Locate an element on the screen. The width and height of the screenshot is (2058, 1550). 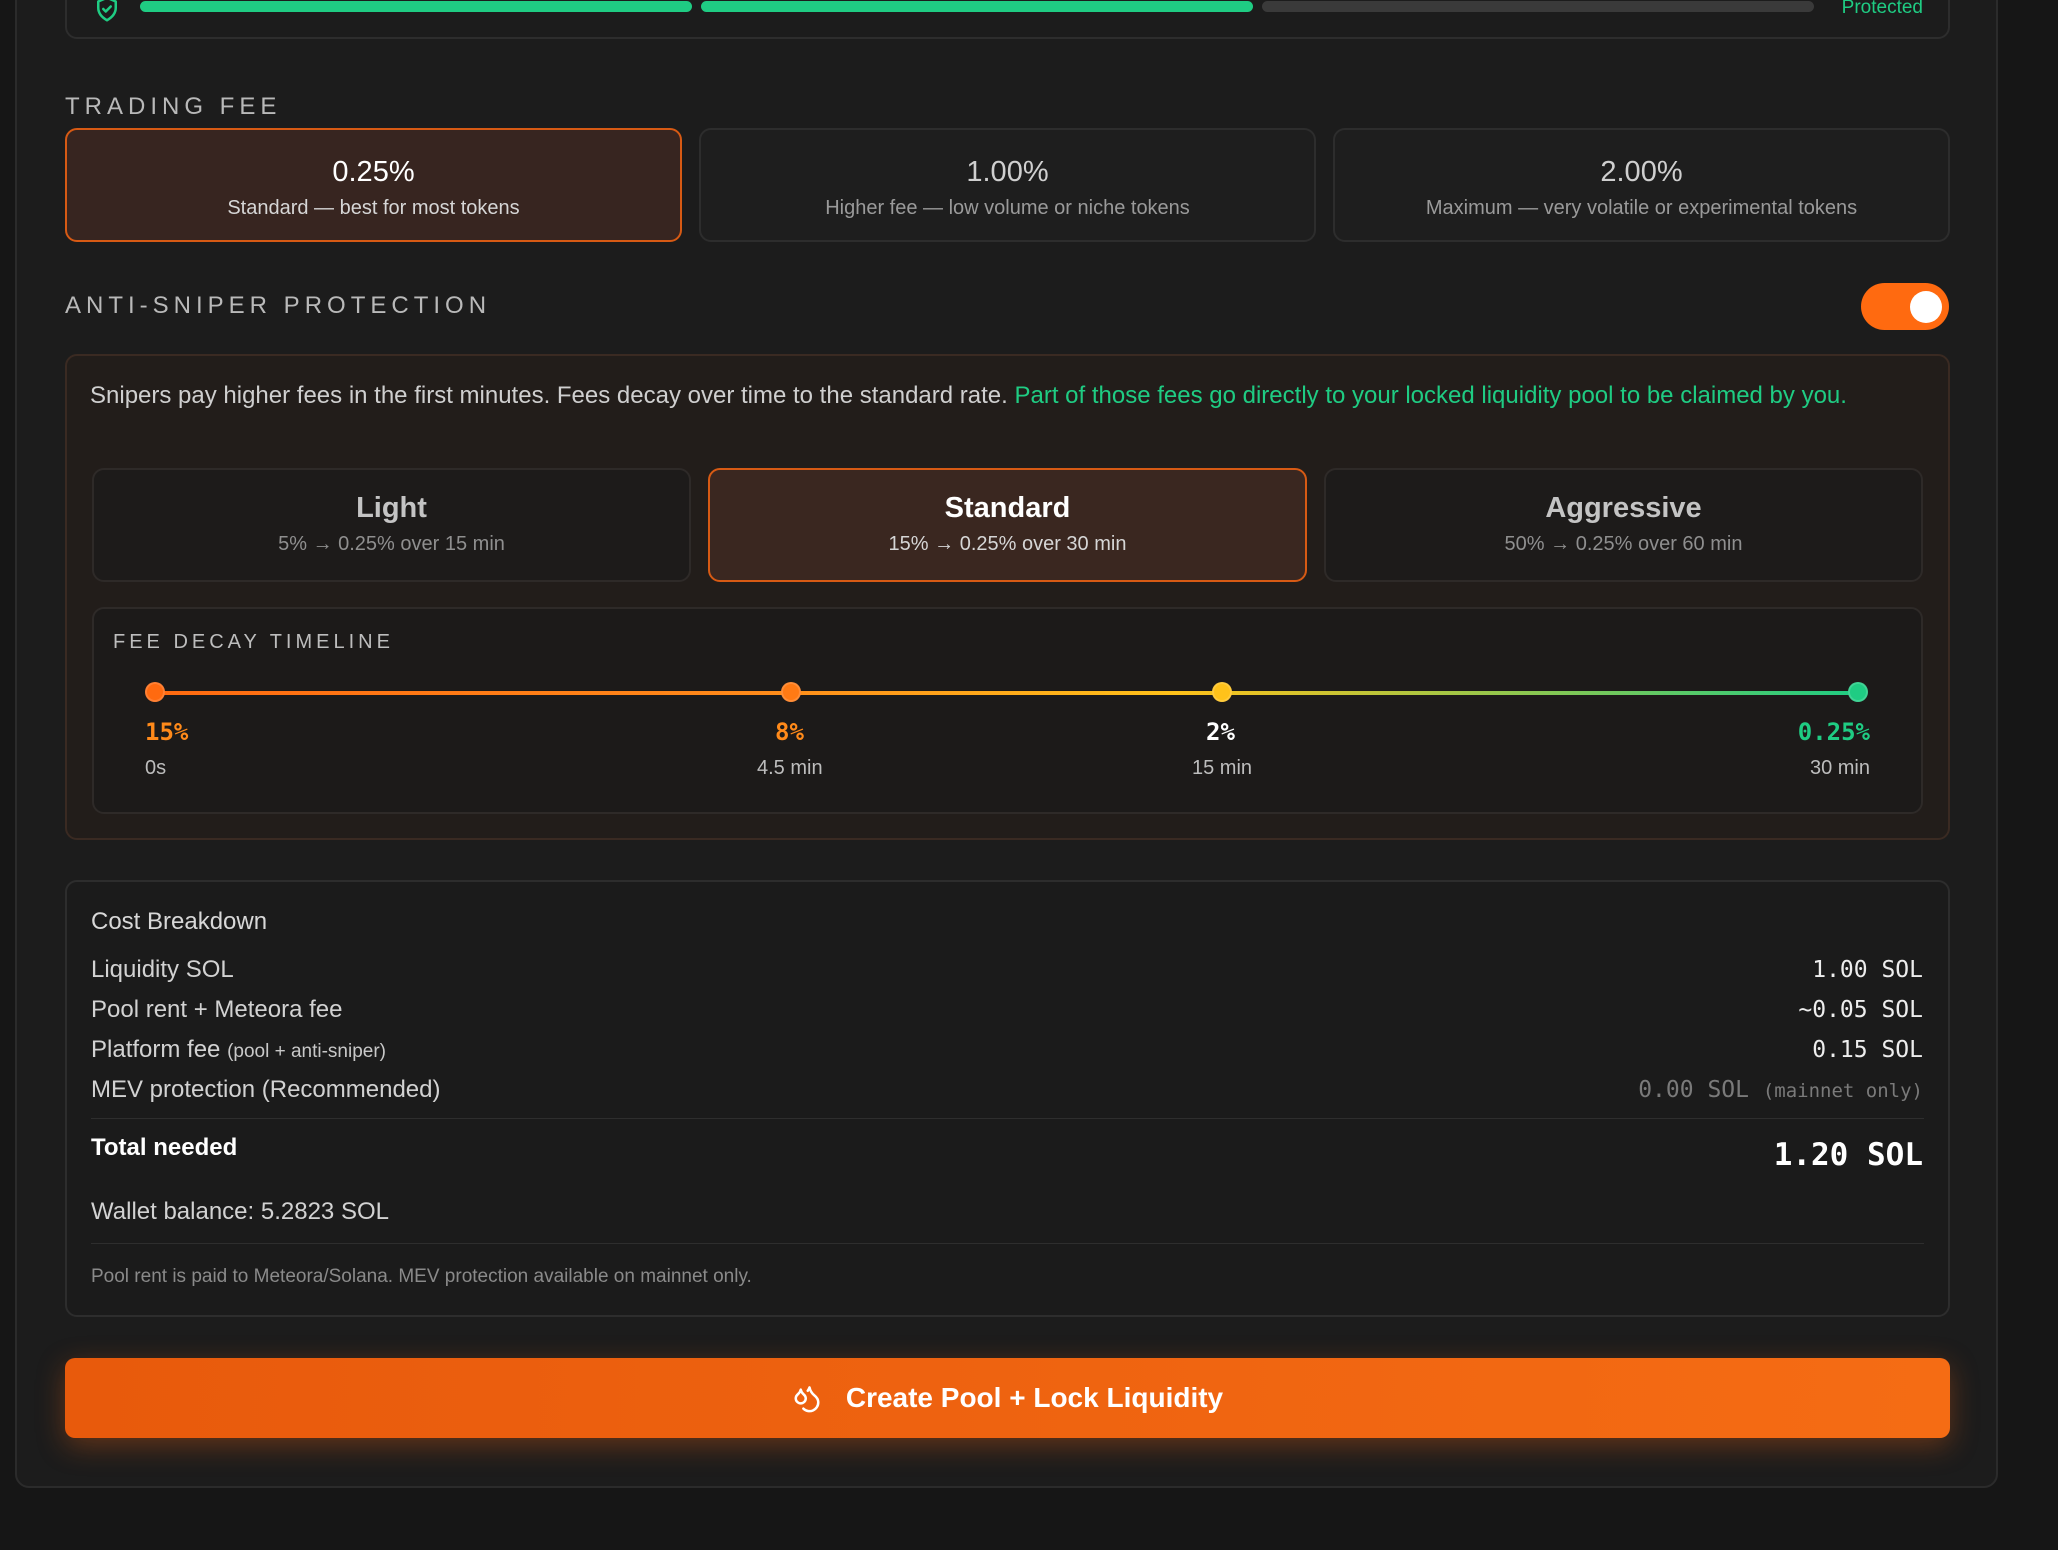
droplets-icon is located at coordinates (807, 1399).